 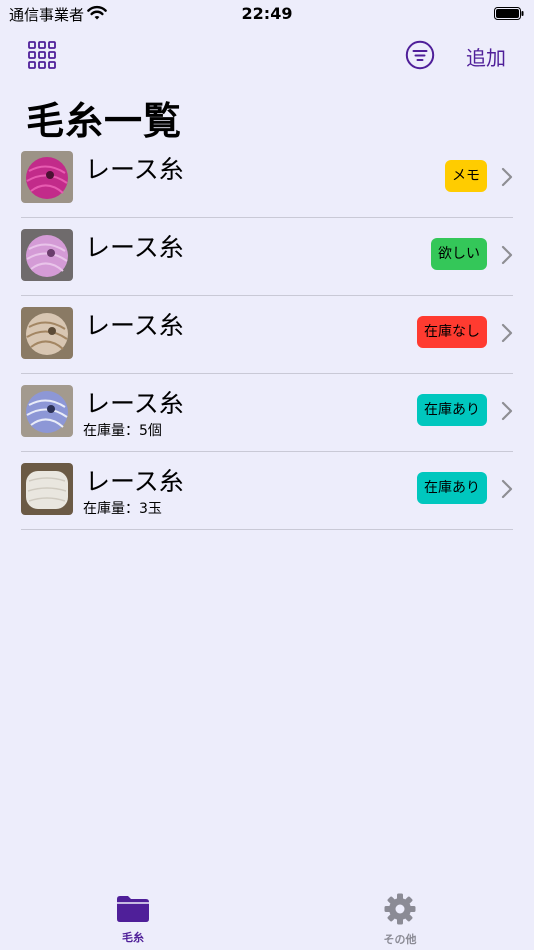 What do you see at coordinates (267, 413) in the screenshot?
I see `yarn-row: レース糸 在庫量：5個 在庫あり` at bounding box center [267, 413].